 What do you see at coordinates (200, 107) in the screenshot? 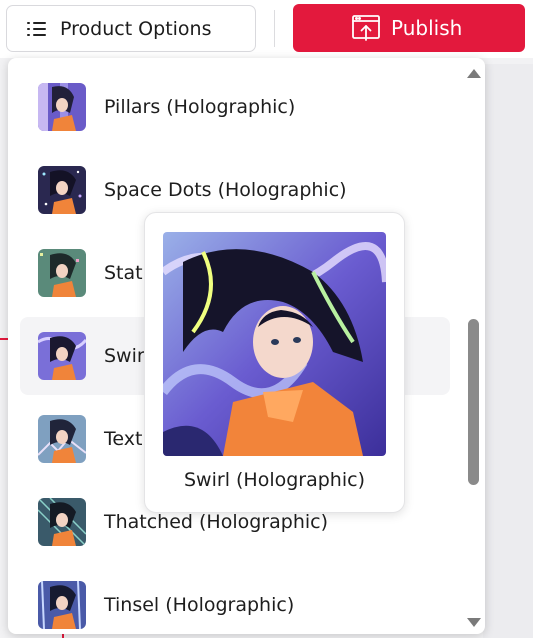
I see `option-label: Pillars (Holographic)` at bounding box center [200, 107].